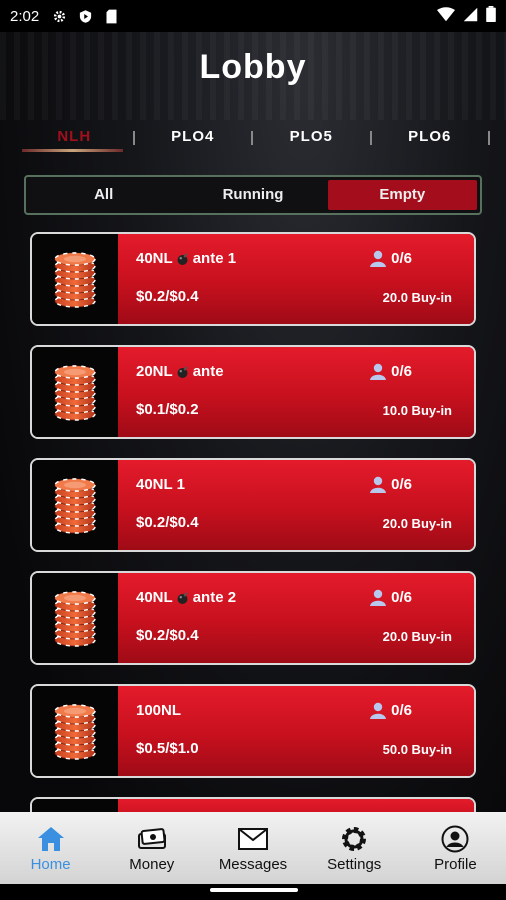  Describe the element at coordinates (455, 839) in the screenshot. I see `profile-icon` at that location.